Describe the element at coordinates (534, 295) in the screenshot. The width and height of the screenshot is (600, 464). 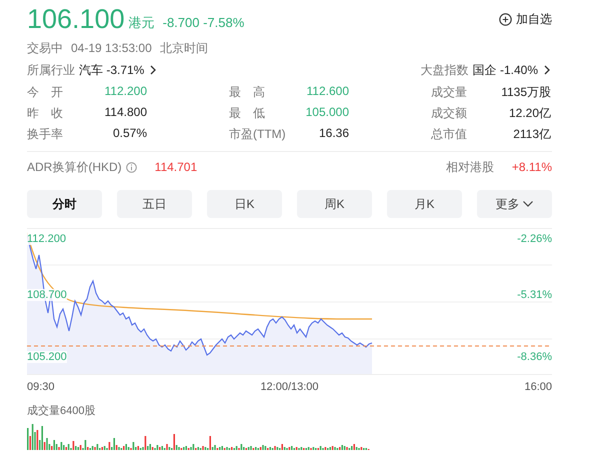
I see `percent-axis-label: -5.31%` at that location.